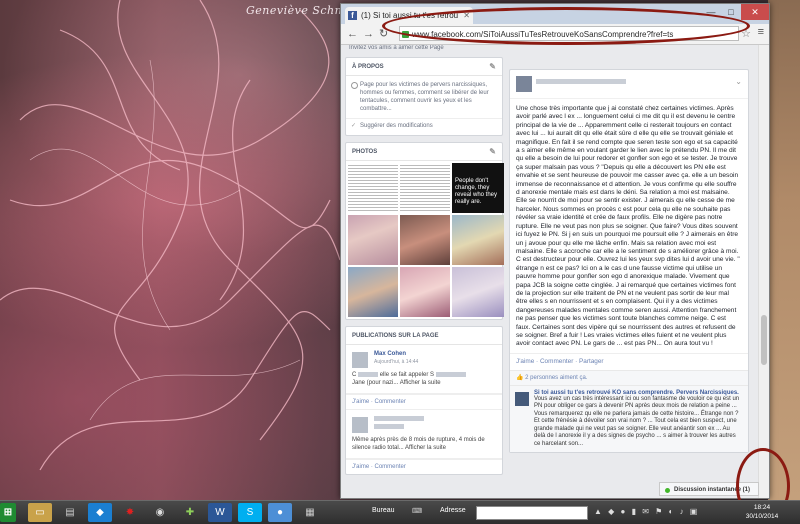 This screenshot has height=524, width=800. I want to click on system-clock: 18:24 30/10/2014, so click(762, 512).